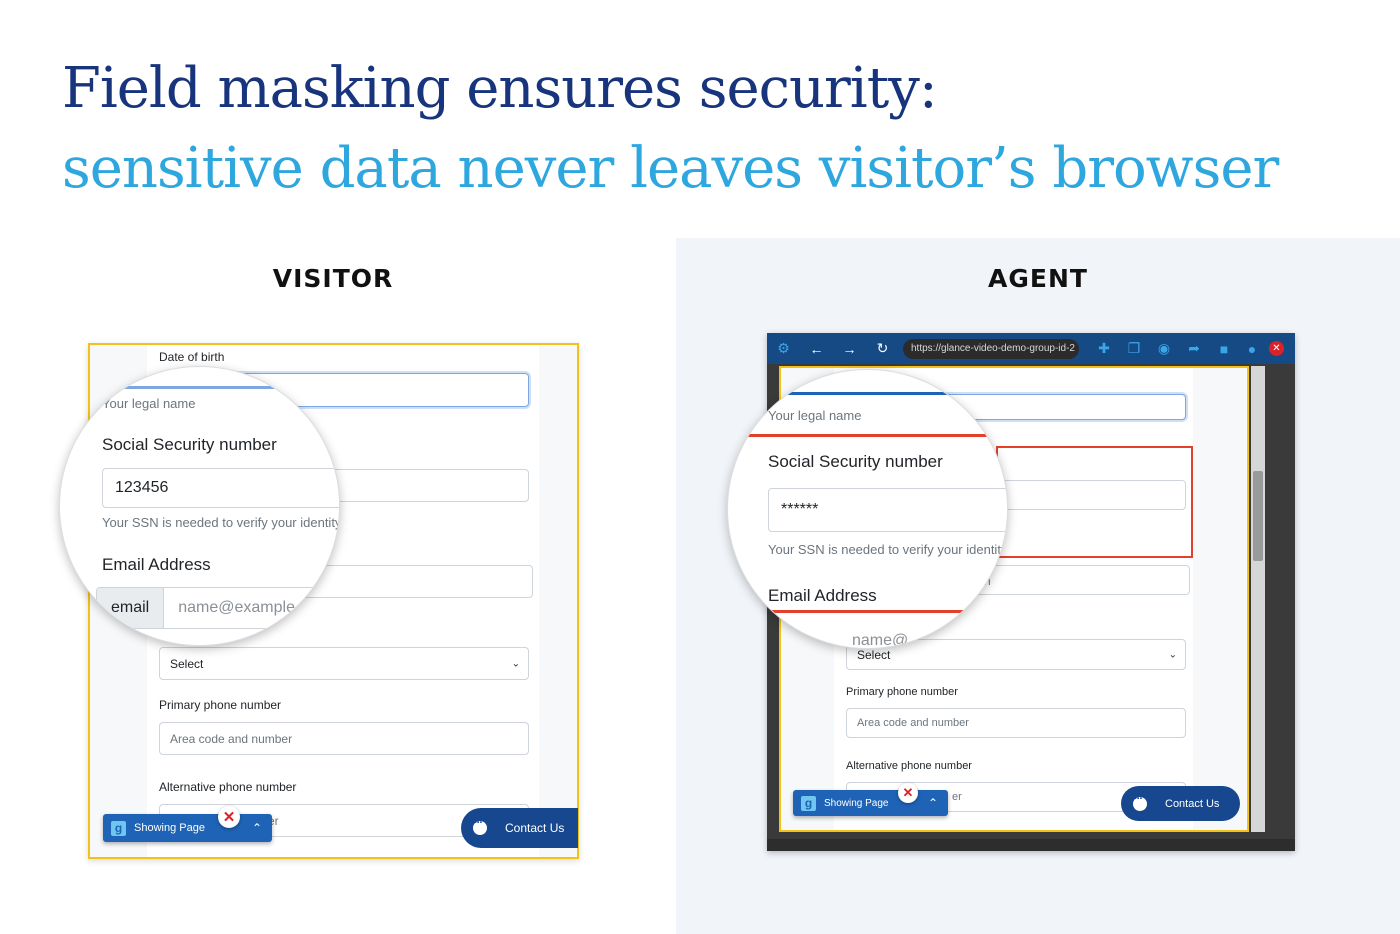  I want to click on chat-icon, so click(480, 826).